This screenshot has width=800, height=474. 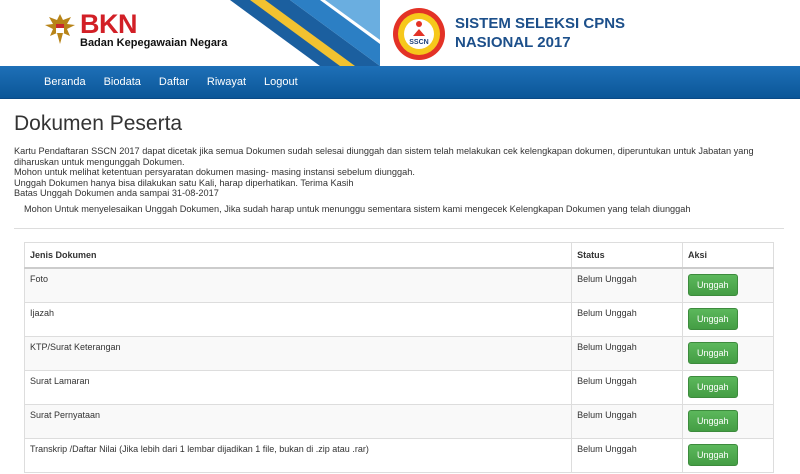 I want to click on nav-biodata: Biodata, so click(x=122, y=82).